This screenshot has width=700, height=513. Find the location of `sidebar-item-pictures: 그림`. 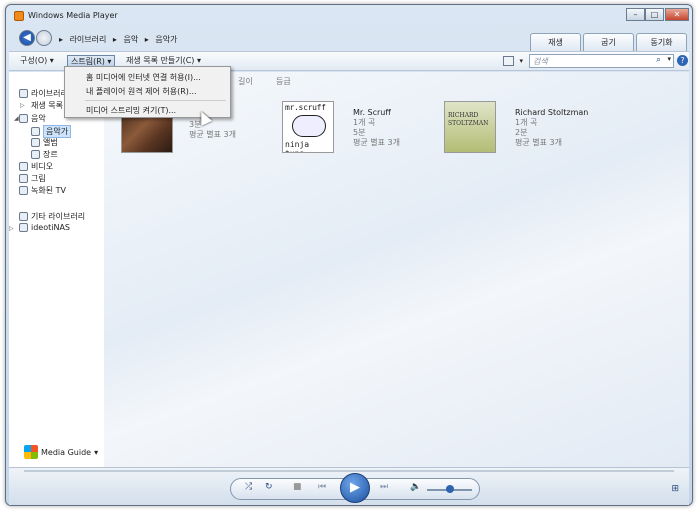

sidebar-item-pictures: 그림 is located at coordinates (32, 178).